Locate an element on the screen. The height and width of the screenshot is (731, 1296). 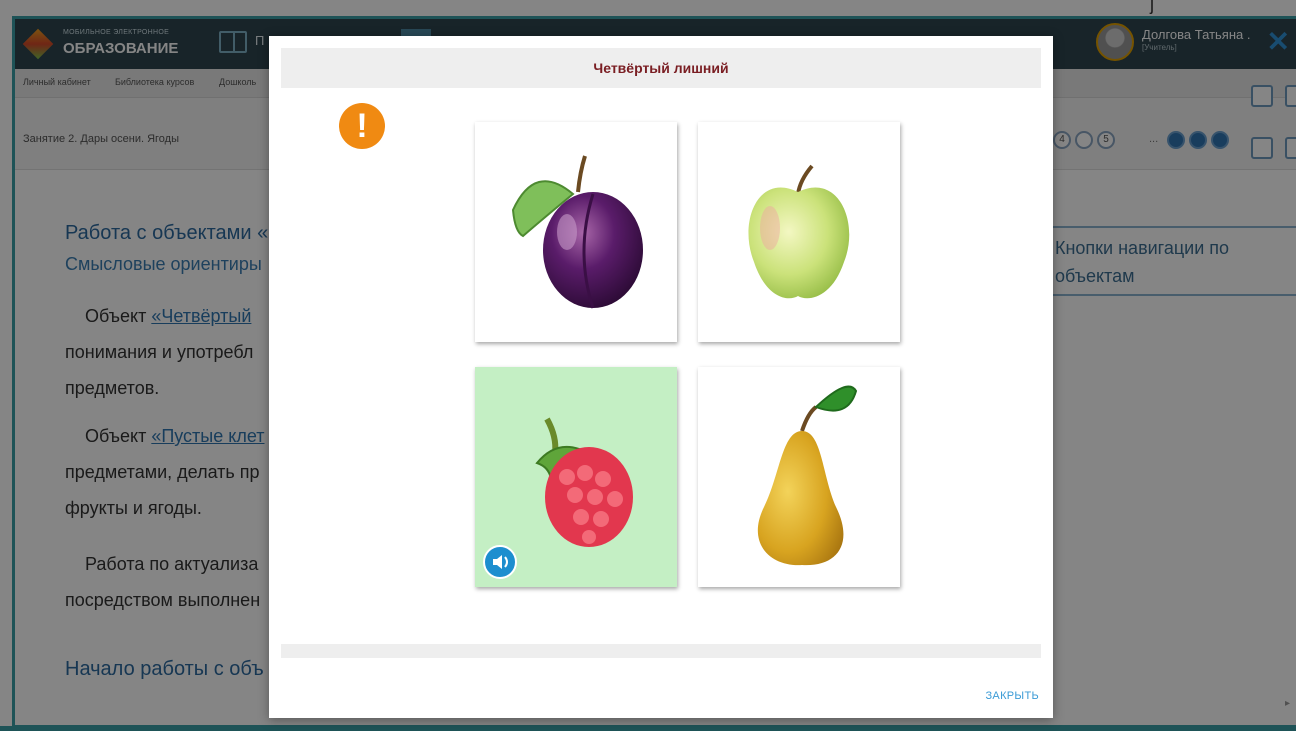
sound-icon is located at coordinates (500, 562).